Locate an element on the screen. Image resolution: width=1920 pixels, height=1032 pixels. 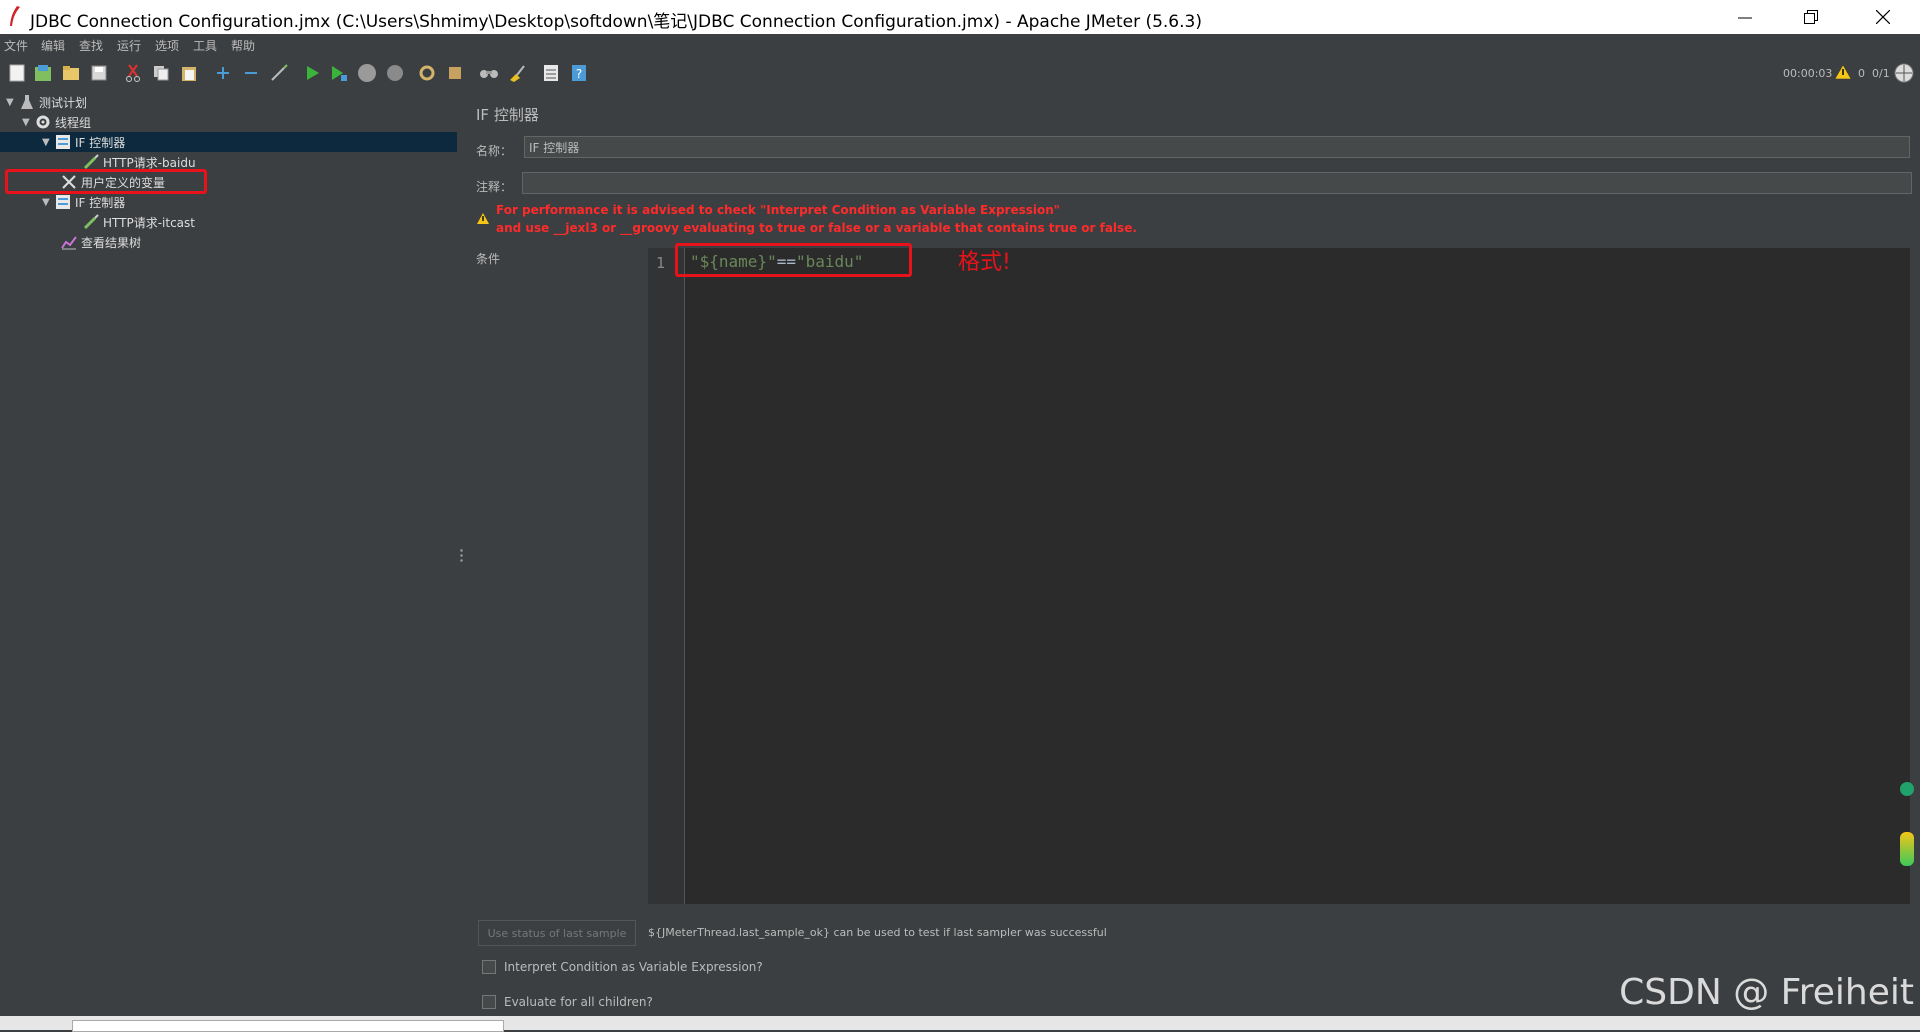
shutdown-circle-icon is located at coordinates (395, 73).